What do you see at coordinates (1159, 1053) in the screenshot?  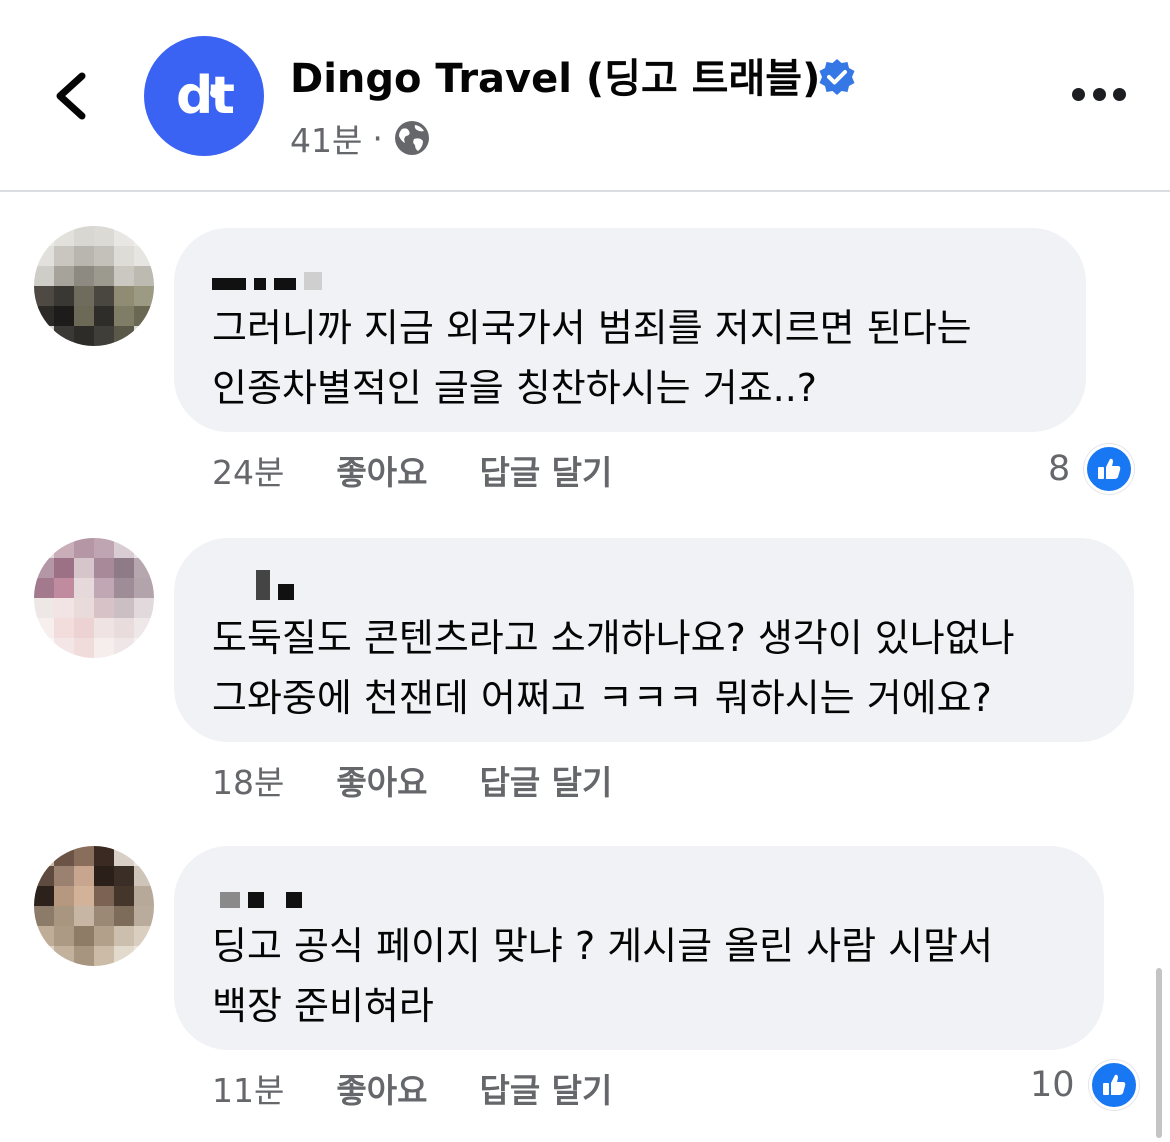 I see `scrollbar` at bounding box center [1159, 1053].